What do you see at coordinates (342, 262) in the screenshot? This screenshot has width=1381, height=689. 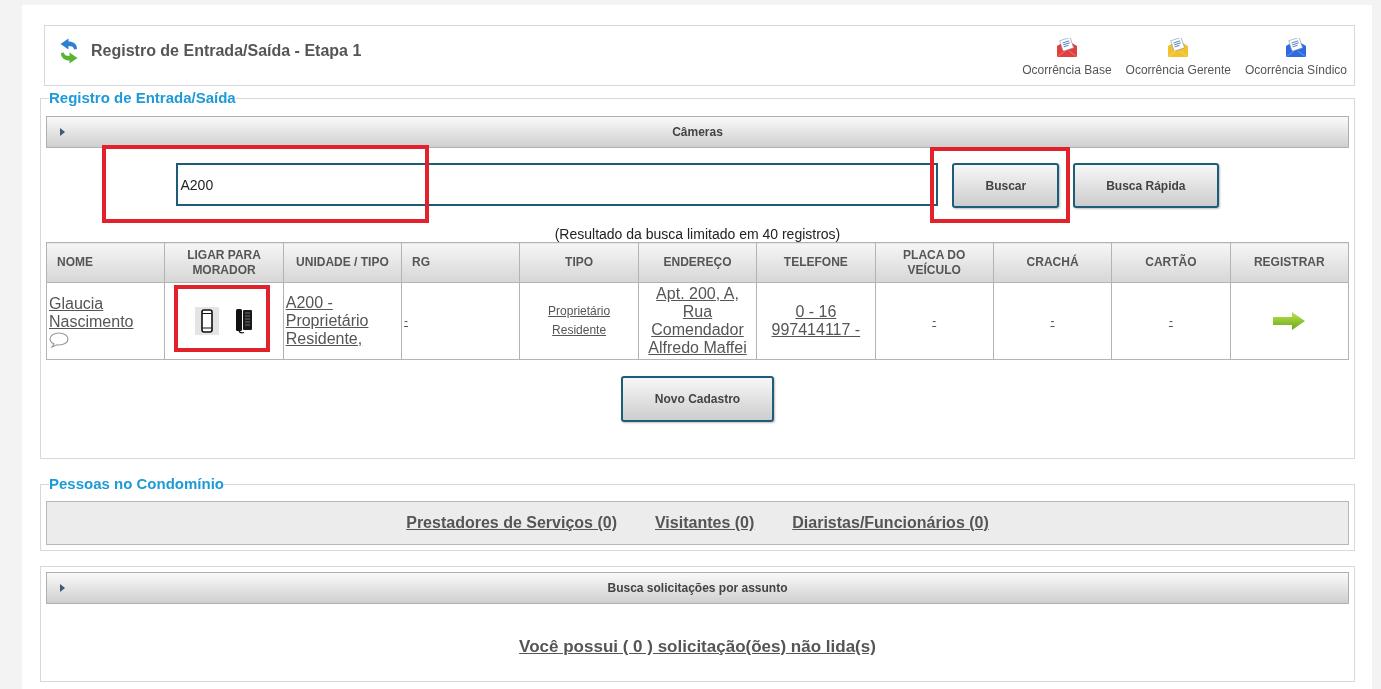 I see `column-header: UNIDADE / TIPO` at bounding box center [342, 262].